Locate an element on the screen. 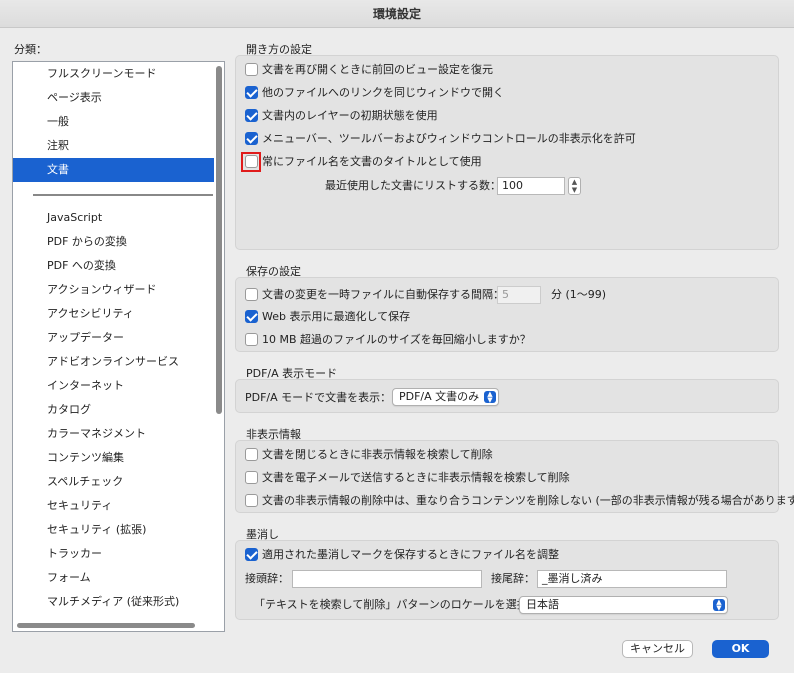 The width and height of the screenshot is (794, 673). category-item: カラーマネジメント is located at coordinates (113, 434).